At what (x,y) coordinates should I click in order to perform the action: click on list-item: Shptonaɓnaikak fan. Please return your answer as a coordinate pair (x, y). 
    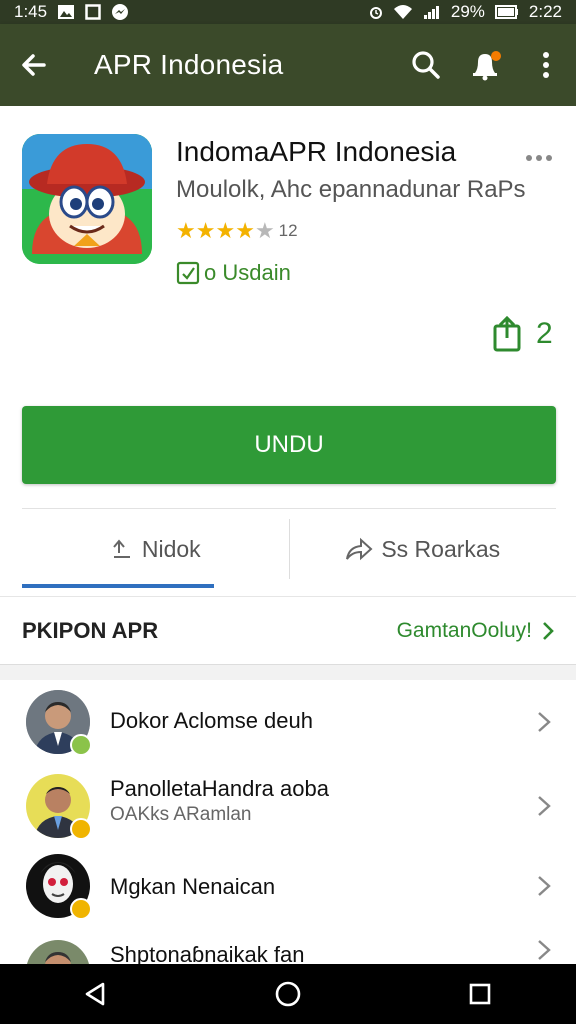
    Looking at the image, I should click on (288, 948).